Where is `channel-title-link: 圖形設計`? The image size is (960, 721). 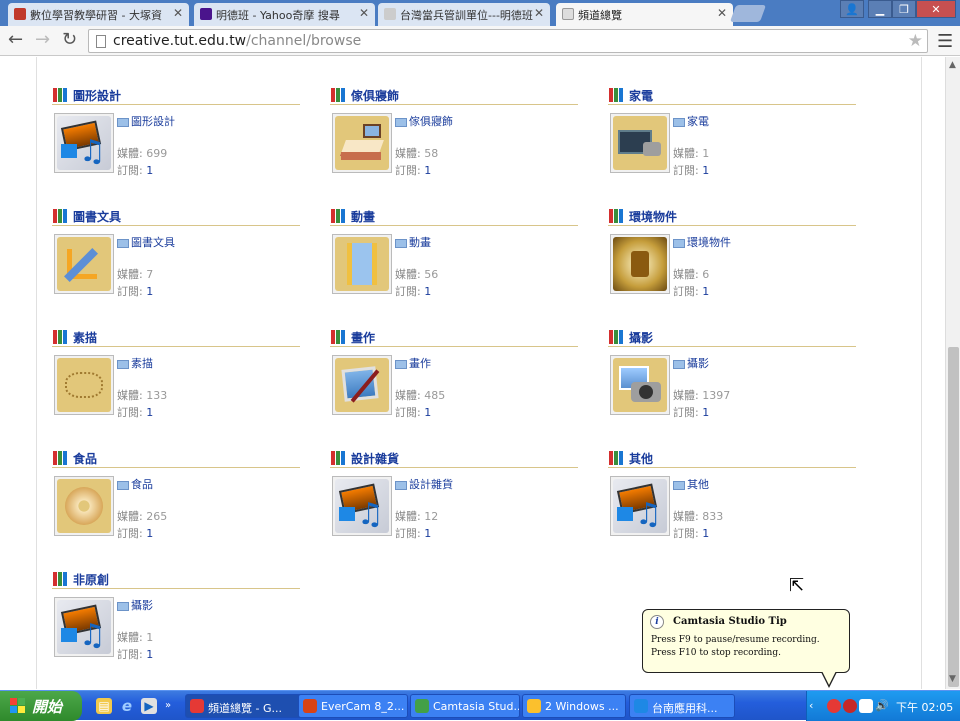
channel-title-link: 圖形設計 is located at coordinates (97, 95).